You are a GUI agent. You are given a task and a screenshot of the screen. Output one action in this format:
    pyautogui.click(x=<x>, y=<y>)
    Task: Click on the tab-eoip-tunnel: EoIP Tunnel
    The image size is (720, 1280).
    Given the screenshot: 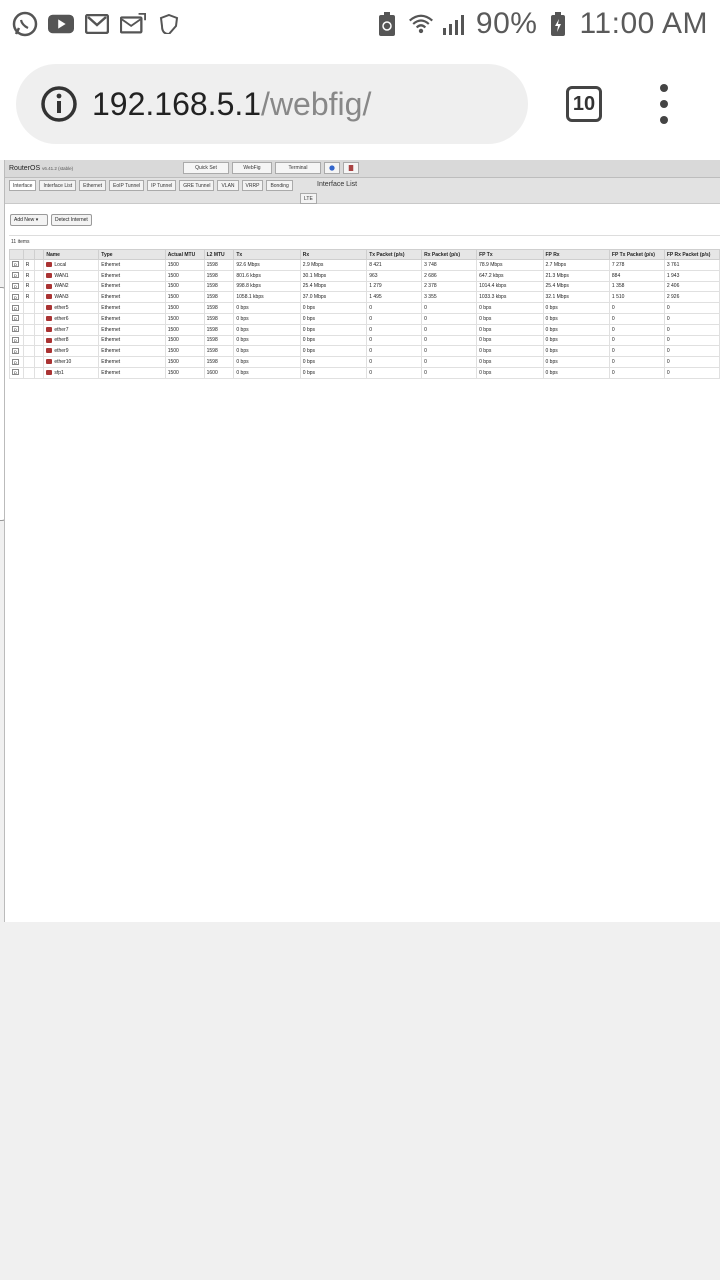 What is the action you would take?
    pyautogui.click(x=127, y=185)
    